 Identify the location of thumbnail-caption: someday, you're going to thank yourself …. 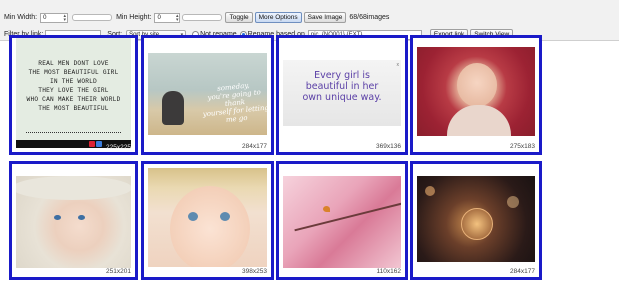
(234, 103).